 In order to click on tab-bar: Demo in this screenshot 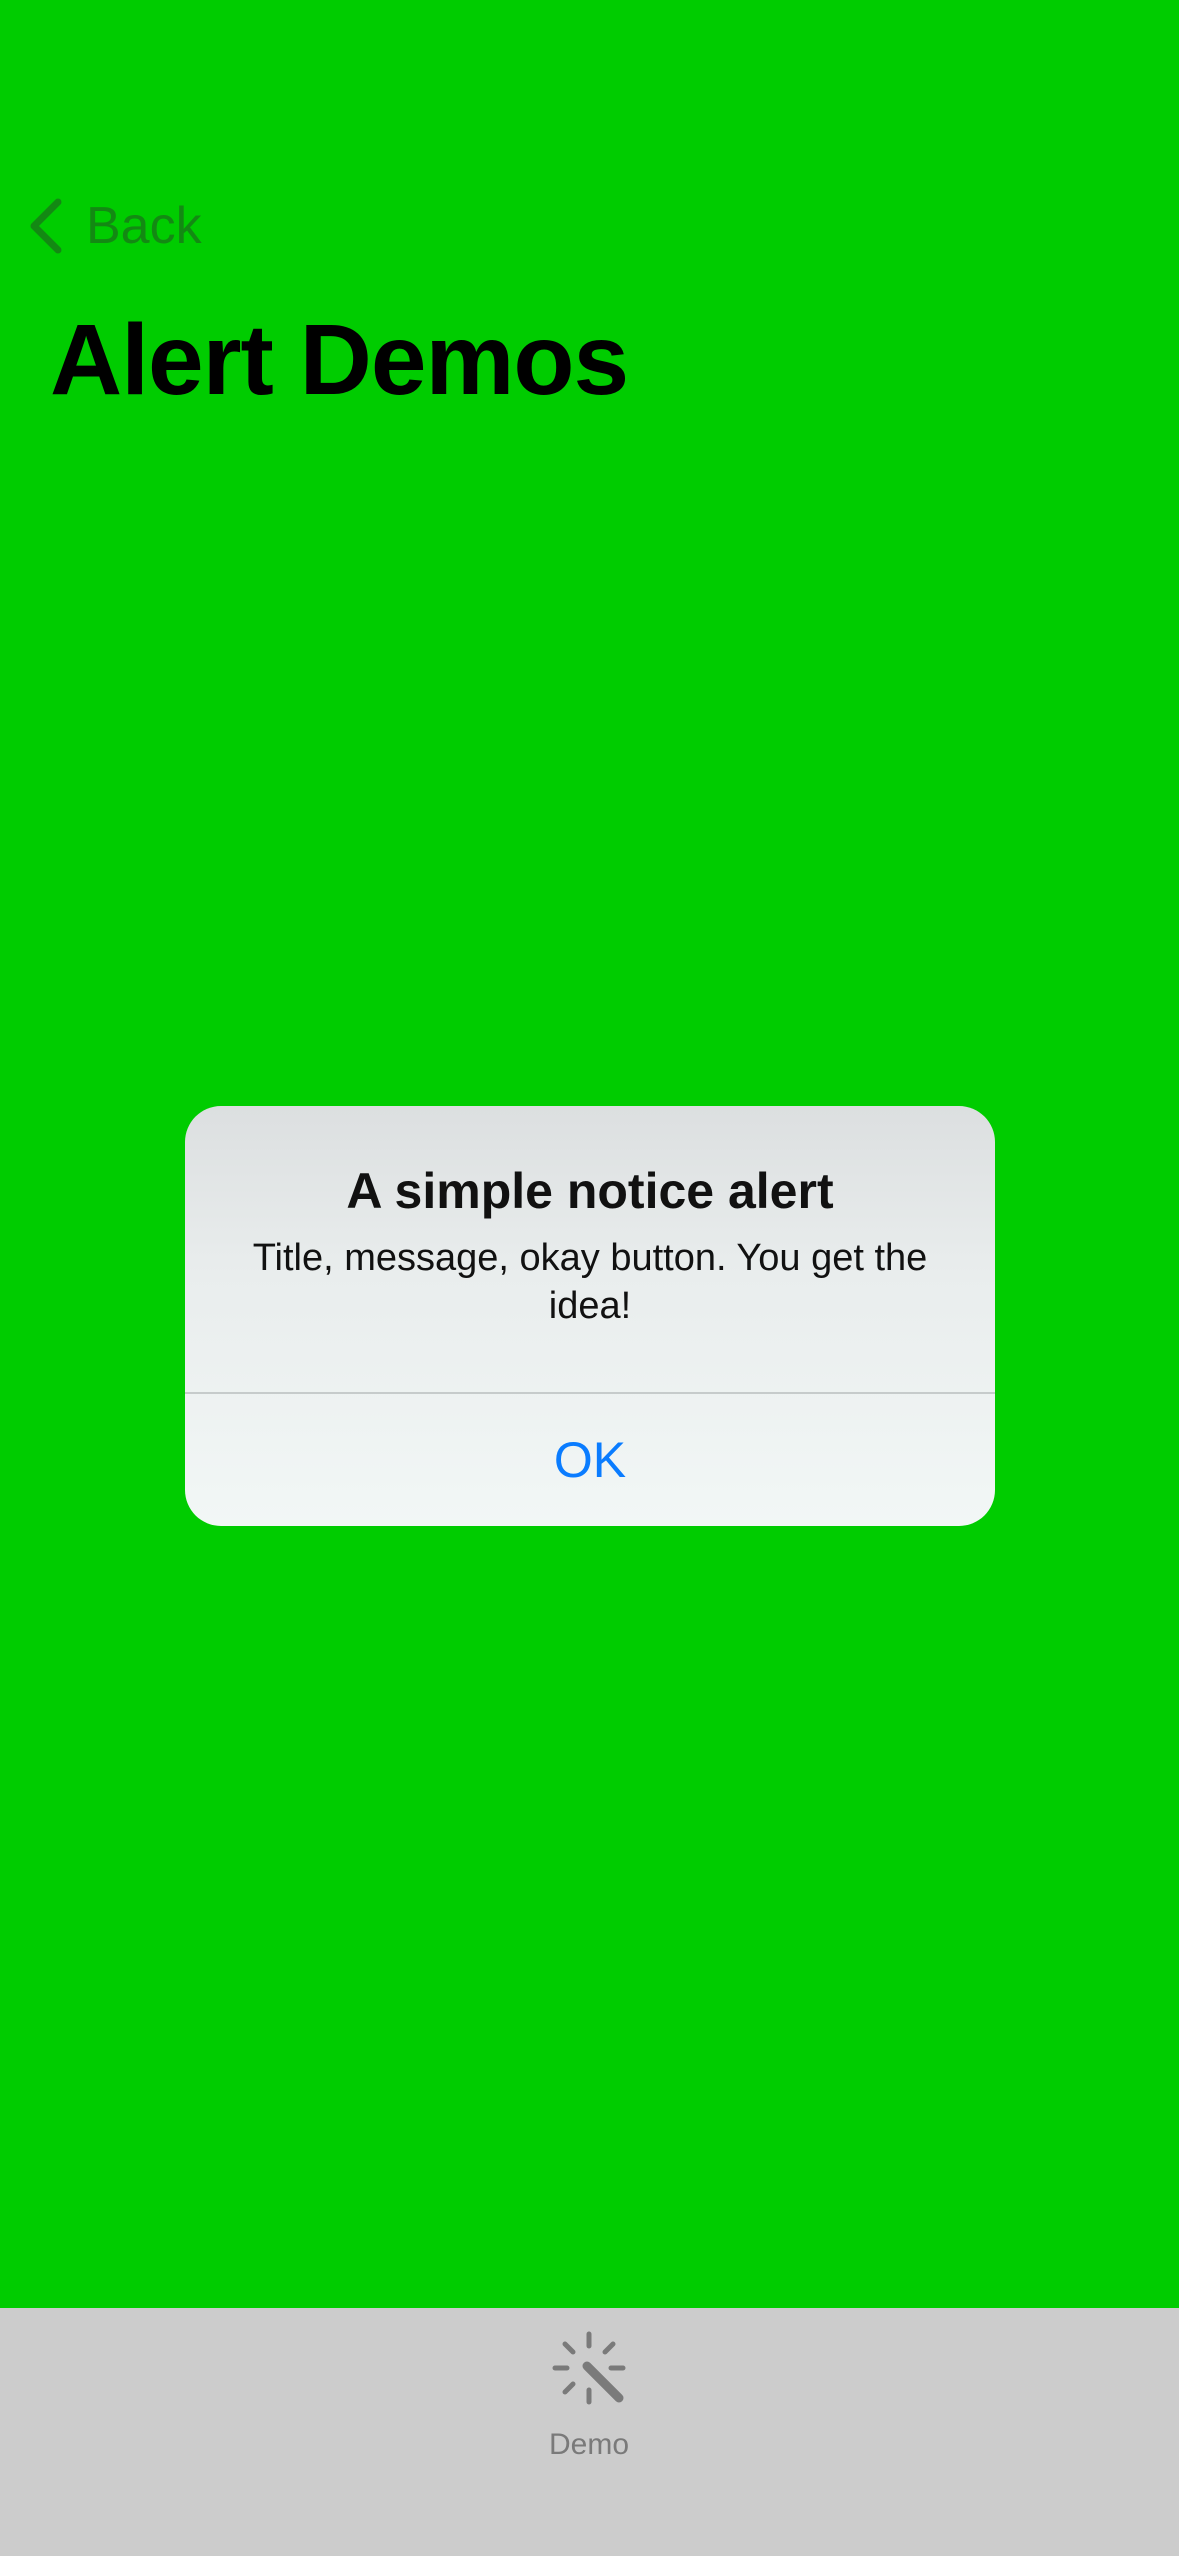, I will do `click(589, 2432)`.